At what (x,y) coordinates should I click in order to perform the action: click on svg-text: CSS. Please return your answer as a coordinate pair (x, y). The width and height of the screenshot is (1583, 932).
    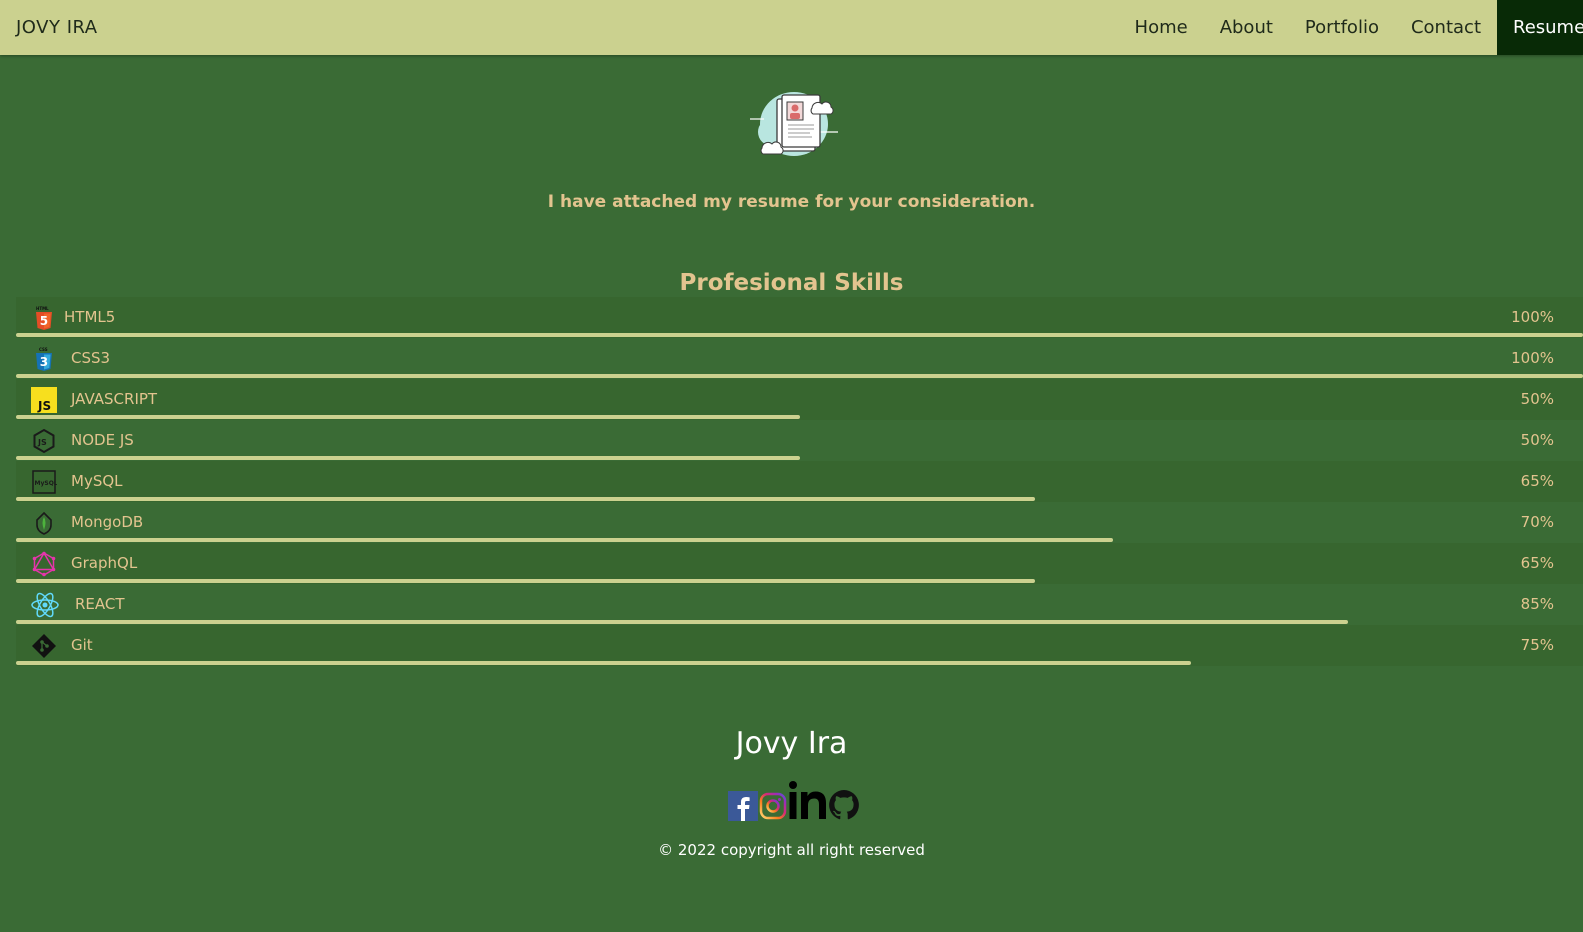
    Looking at the image, I should click on (43, 349).